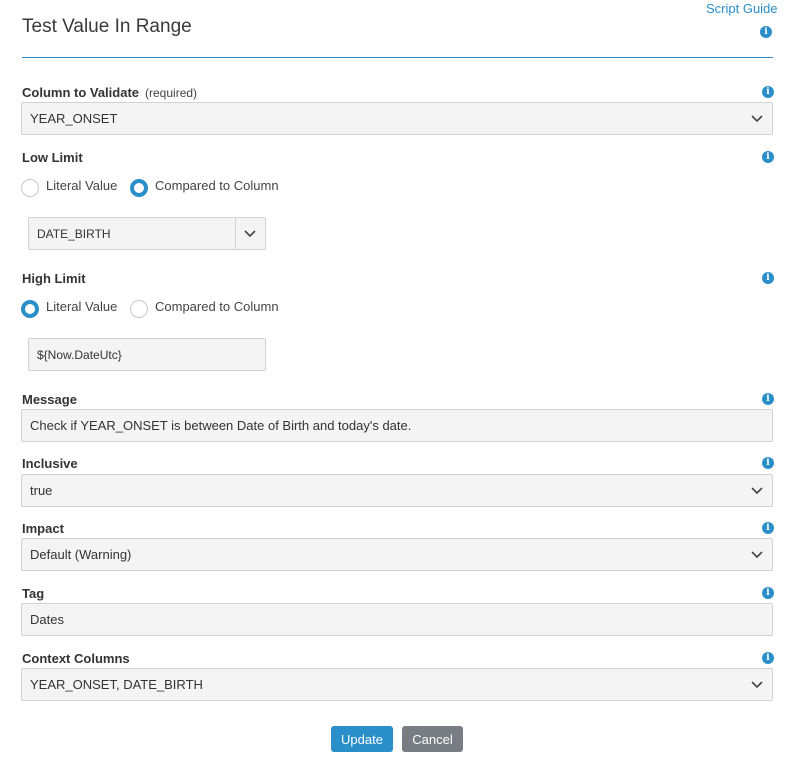 The width and height of the screenshot is (804, 757). I want to click on script-guide-link: Script Guide, so click(742, 8).